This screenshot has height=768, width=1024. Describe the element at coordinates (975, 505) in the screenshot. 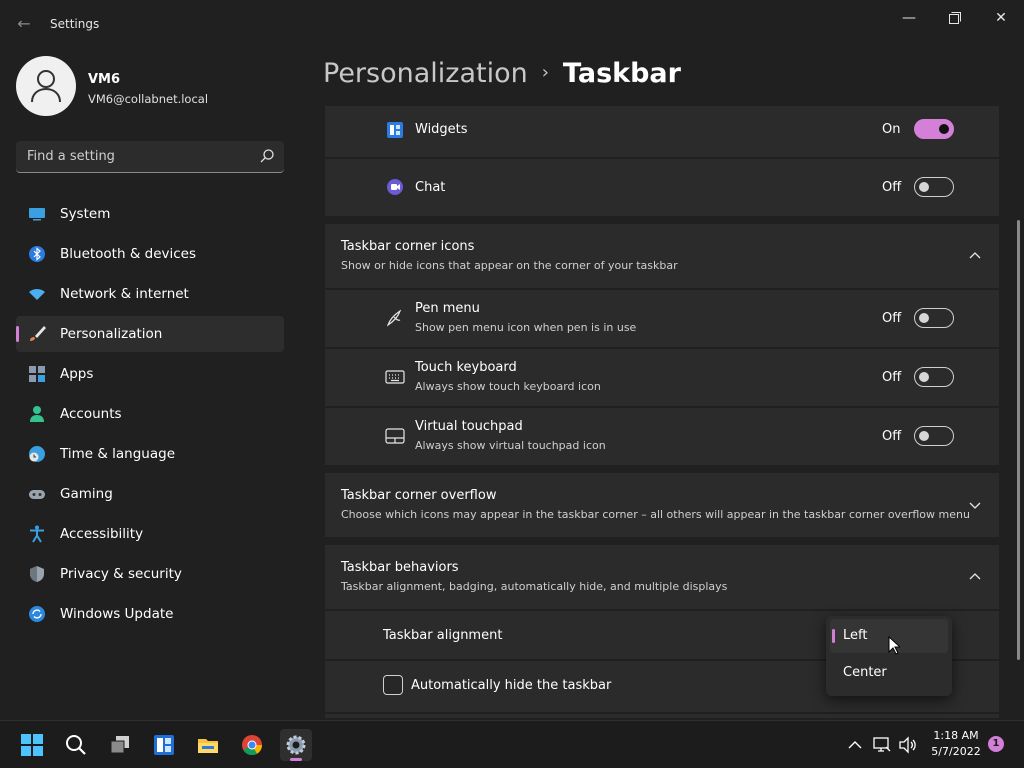

I see `chevron-down-icon` at that location.